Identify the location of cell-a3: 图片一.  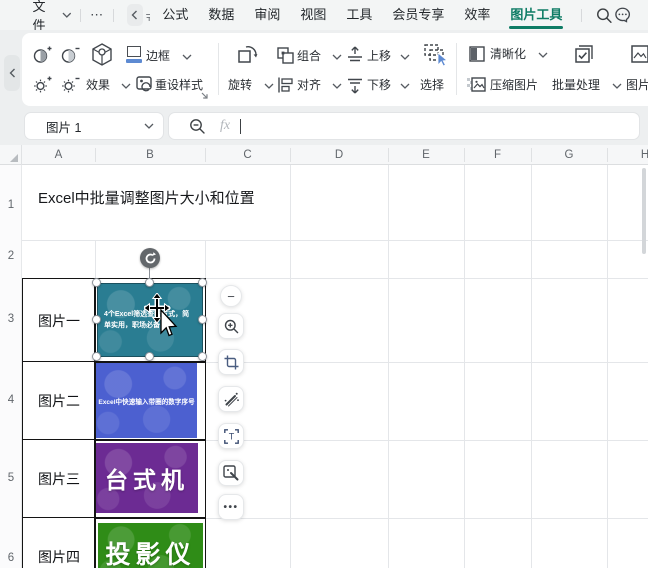
(59, 320).